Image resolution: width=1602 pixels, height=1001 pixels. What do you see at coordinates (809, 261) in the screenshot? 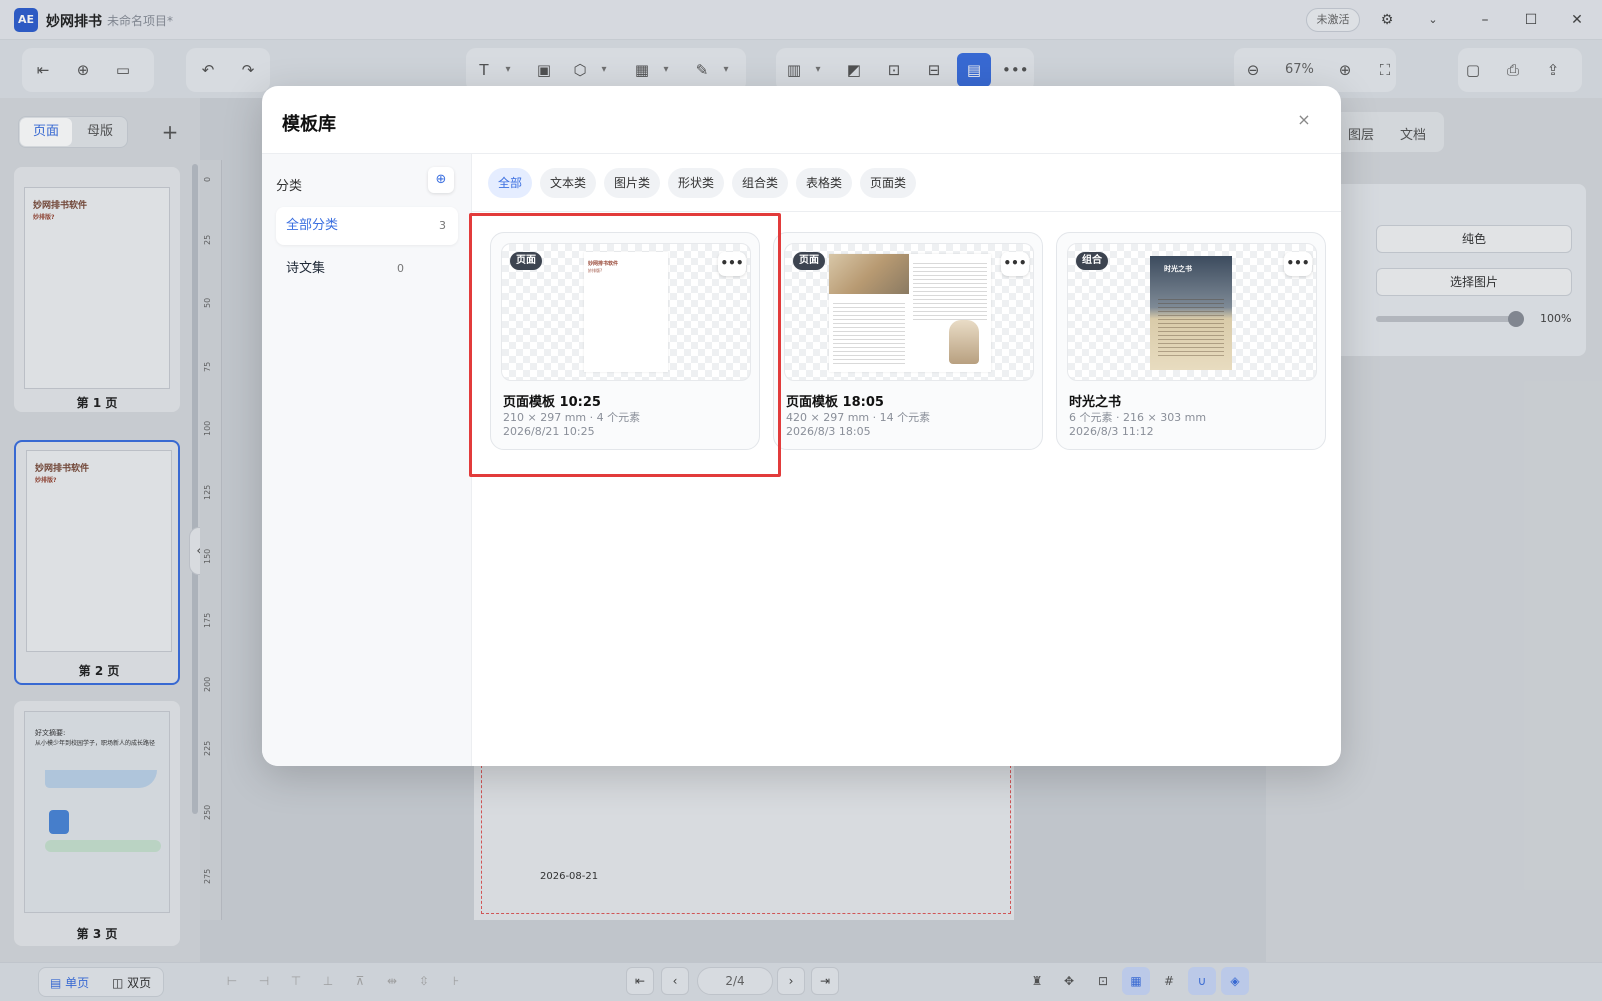
I see `type-tag: 页面` at bounding box center [809, 261].